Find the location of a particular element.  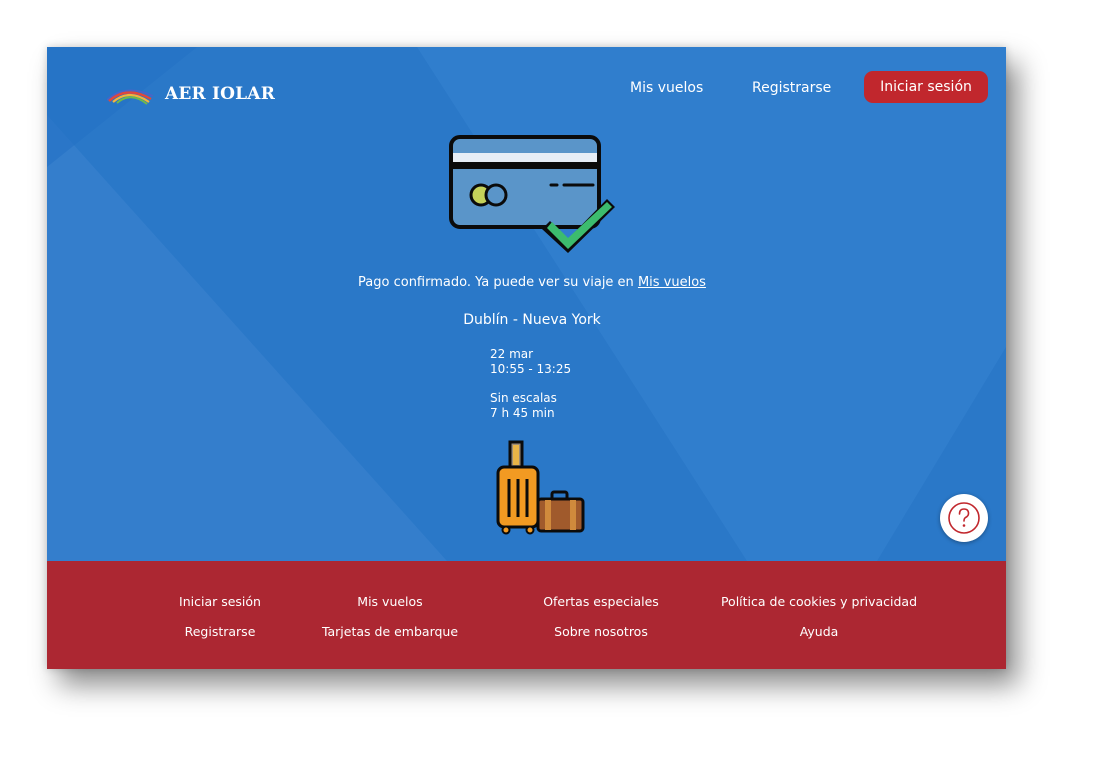

footer-help-link: Ayuda is located at coordinates (819, 631).